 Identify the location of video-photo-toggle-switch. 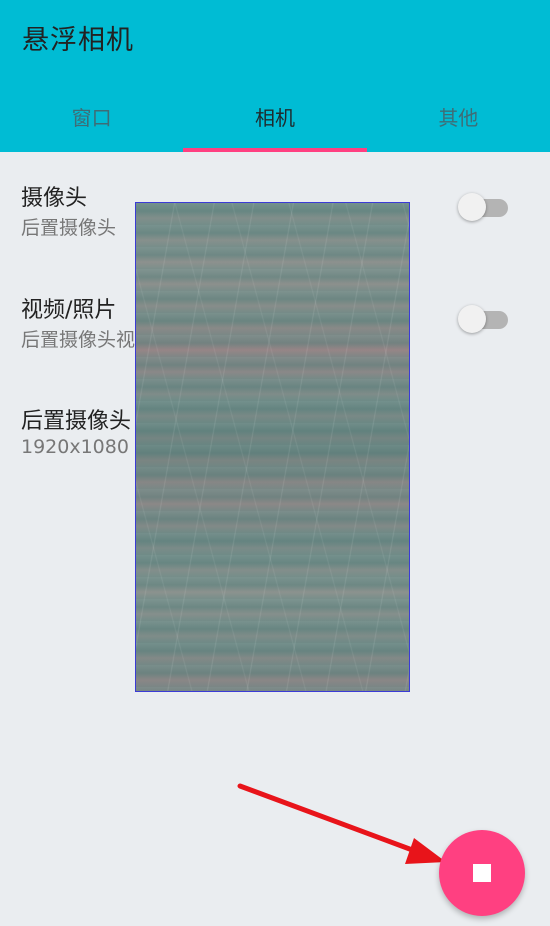
(484, 319).